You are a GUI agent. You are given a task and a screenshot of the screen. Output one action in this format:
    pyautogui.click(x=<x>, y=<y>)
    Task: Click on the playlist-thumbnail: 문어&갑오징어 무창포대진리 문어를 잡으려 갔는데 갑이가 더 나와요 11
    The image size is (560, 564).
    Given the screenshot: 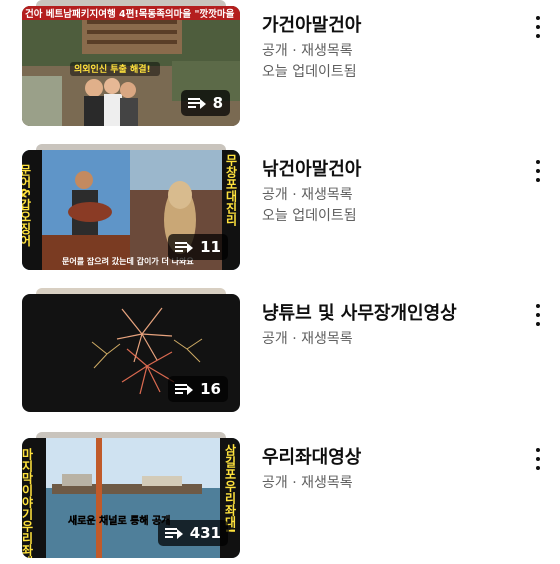 What is the action you would take?
    pyautogui.click(x=131, y=207)
    